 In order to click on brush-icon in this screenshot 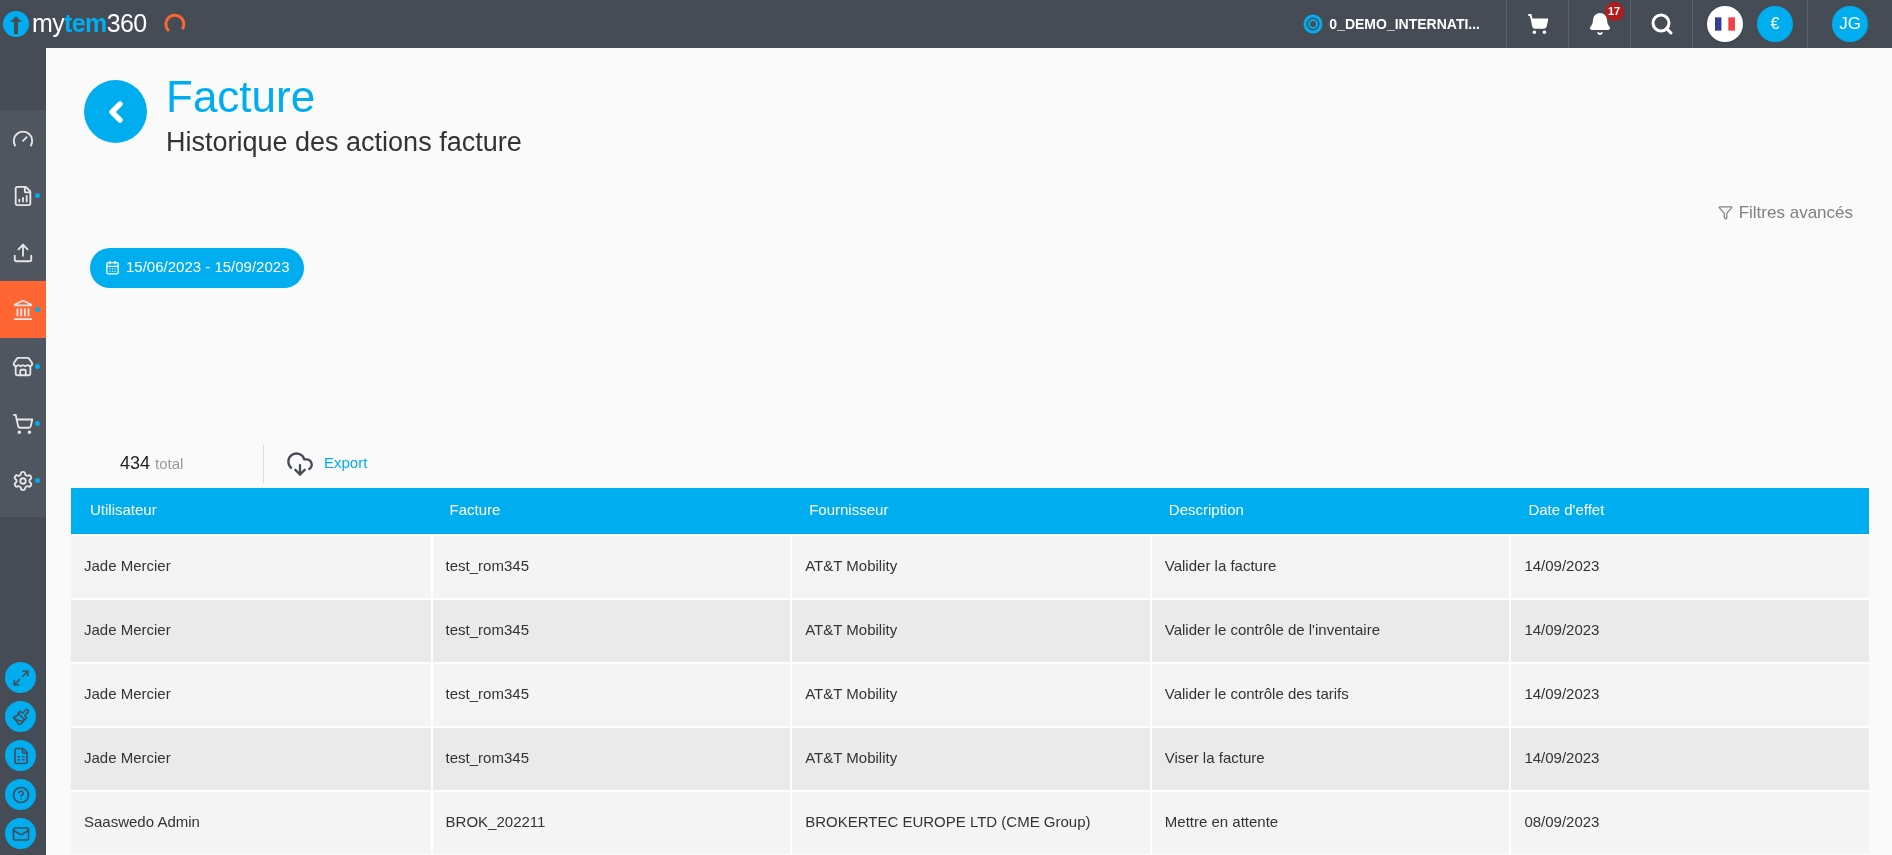, I will do `click(20, 716)`.